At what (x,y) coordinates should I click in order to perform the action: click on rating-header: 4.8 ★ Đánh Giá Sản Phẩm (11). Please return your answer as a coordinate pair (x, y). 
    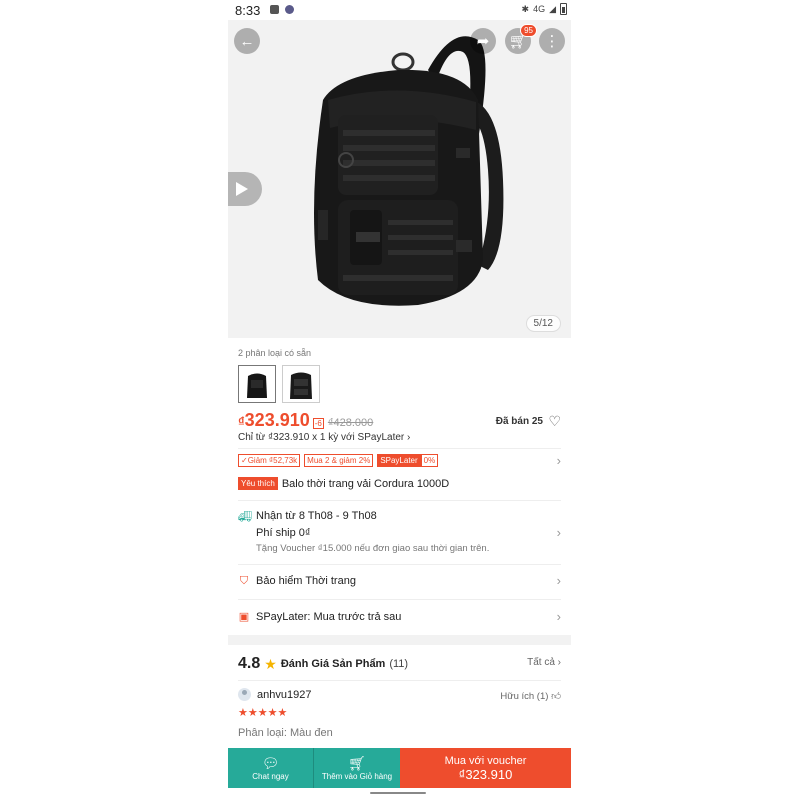
    Looking at the image, I should click on (323, 664).